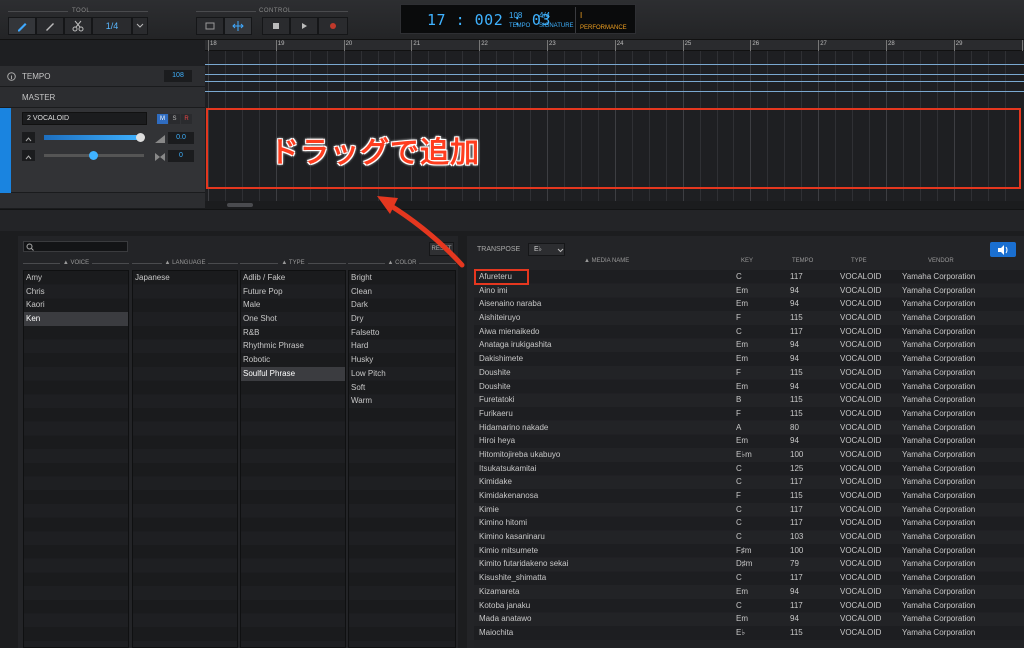 This screenshot has height=648, width=1024. Describe the element at coordinates (240, 205) in the screenshot. I see `scrollbar-thumb` at that location.